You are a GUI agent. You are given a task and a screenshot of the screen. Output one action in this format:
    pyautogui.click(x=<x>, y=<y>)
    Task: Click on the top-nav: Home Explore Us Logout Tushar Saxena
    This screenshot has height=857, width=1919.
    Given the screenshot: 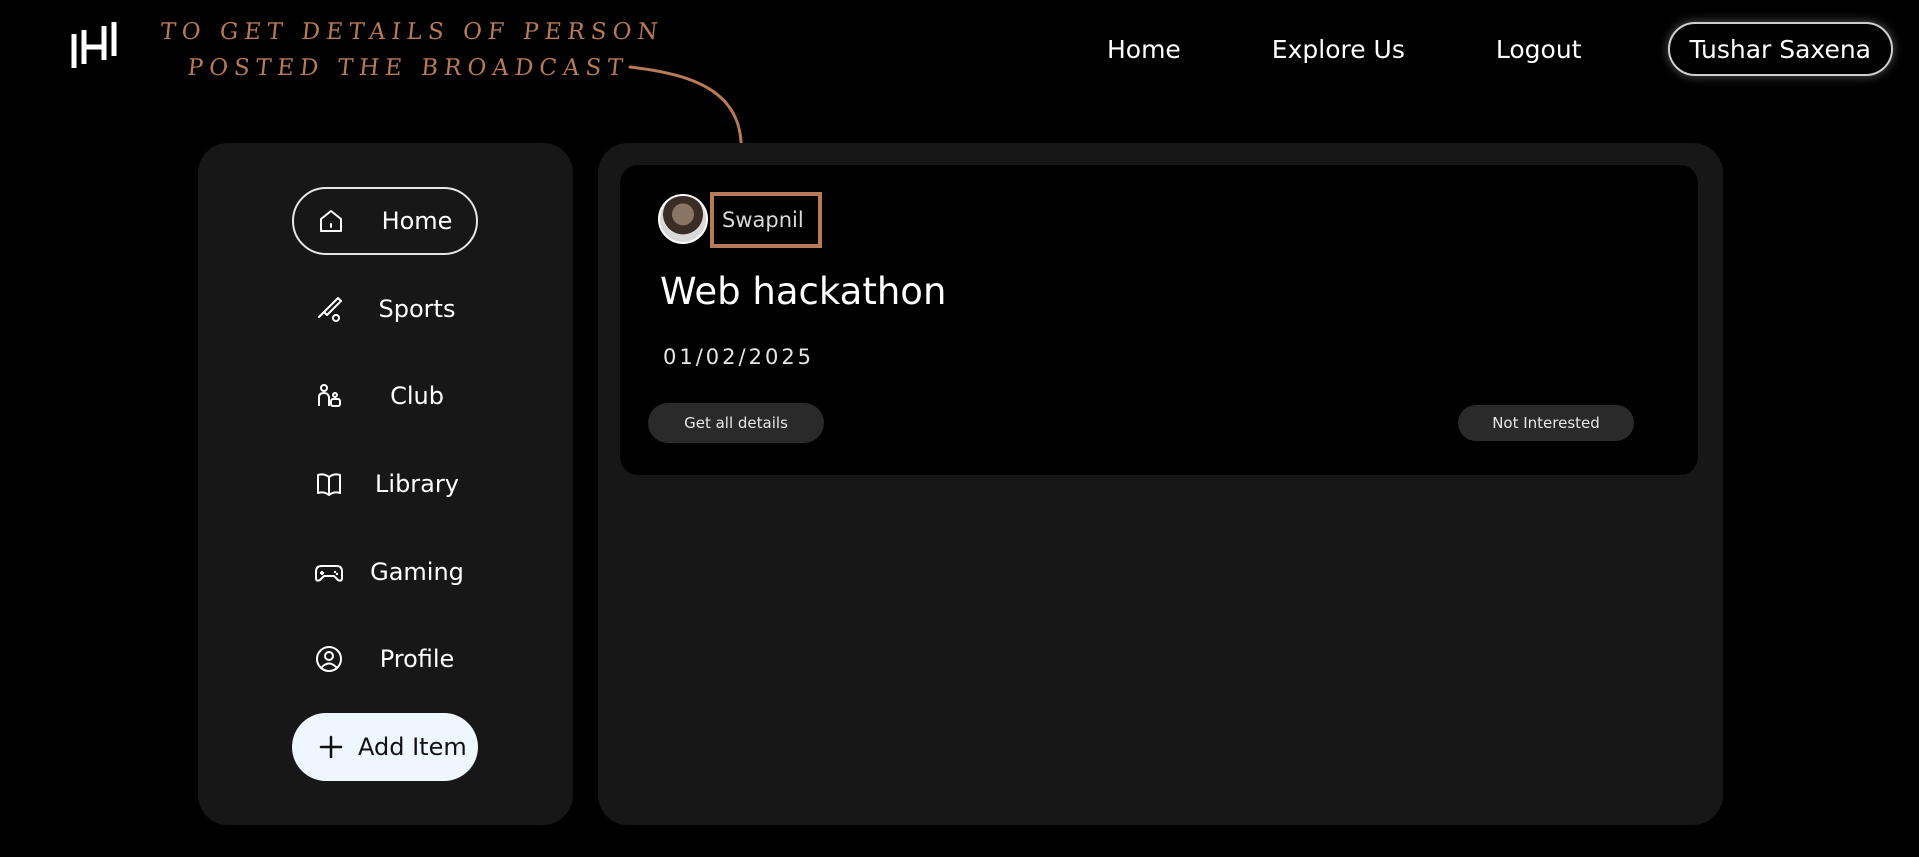 What is the action you would take?
    pyautogui.click(x=1500, y=49)
    